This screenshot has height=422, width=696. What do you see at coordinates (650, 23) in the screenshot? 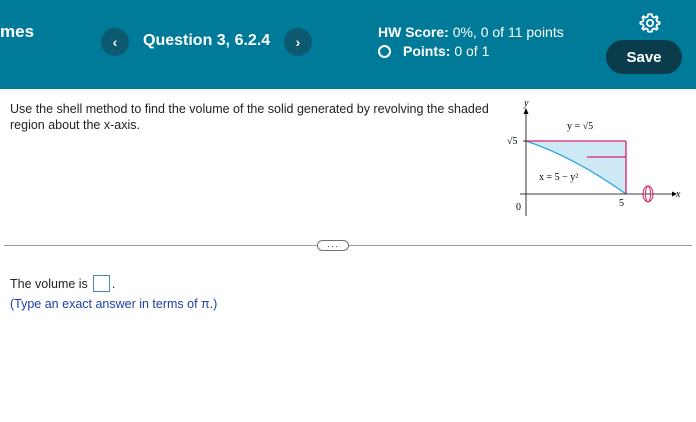
I see `gear-icon` at bounding box center [650, 23].